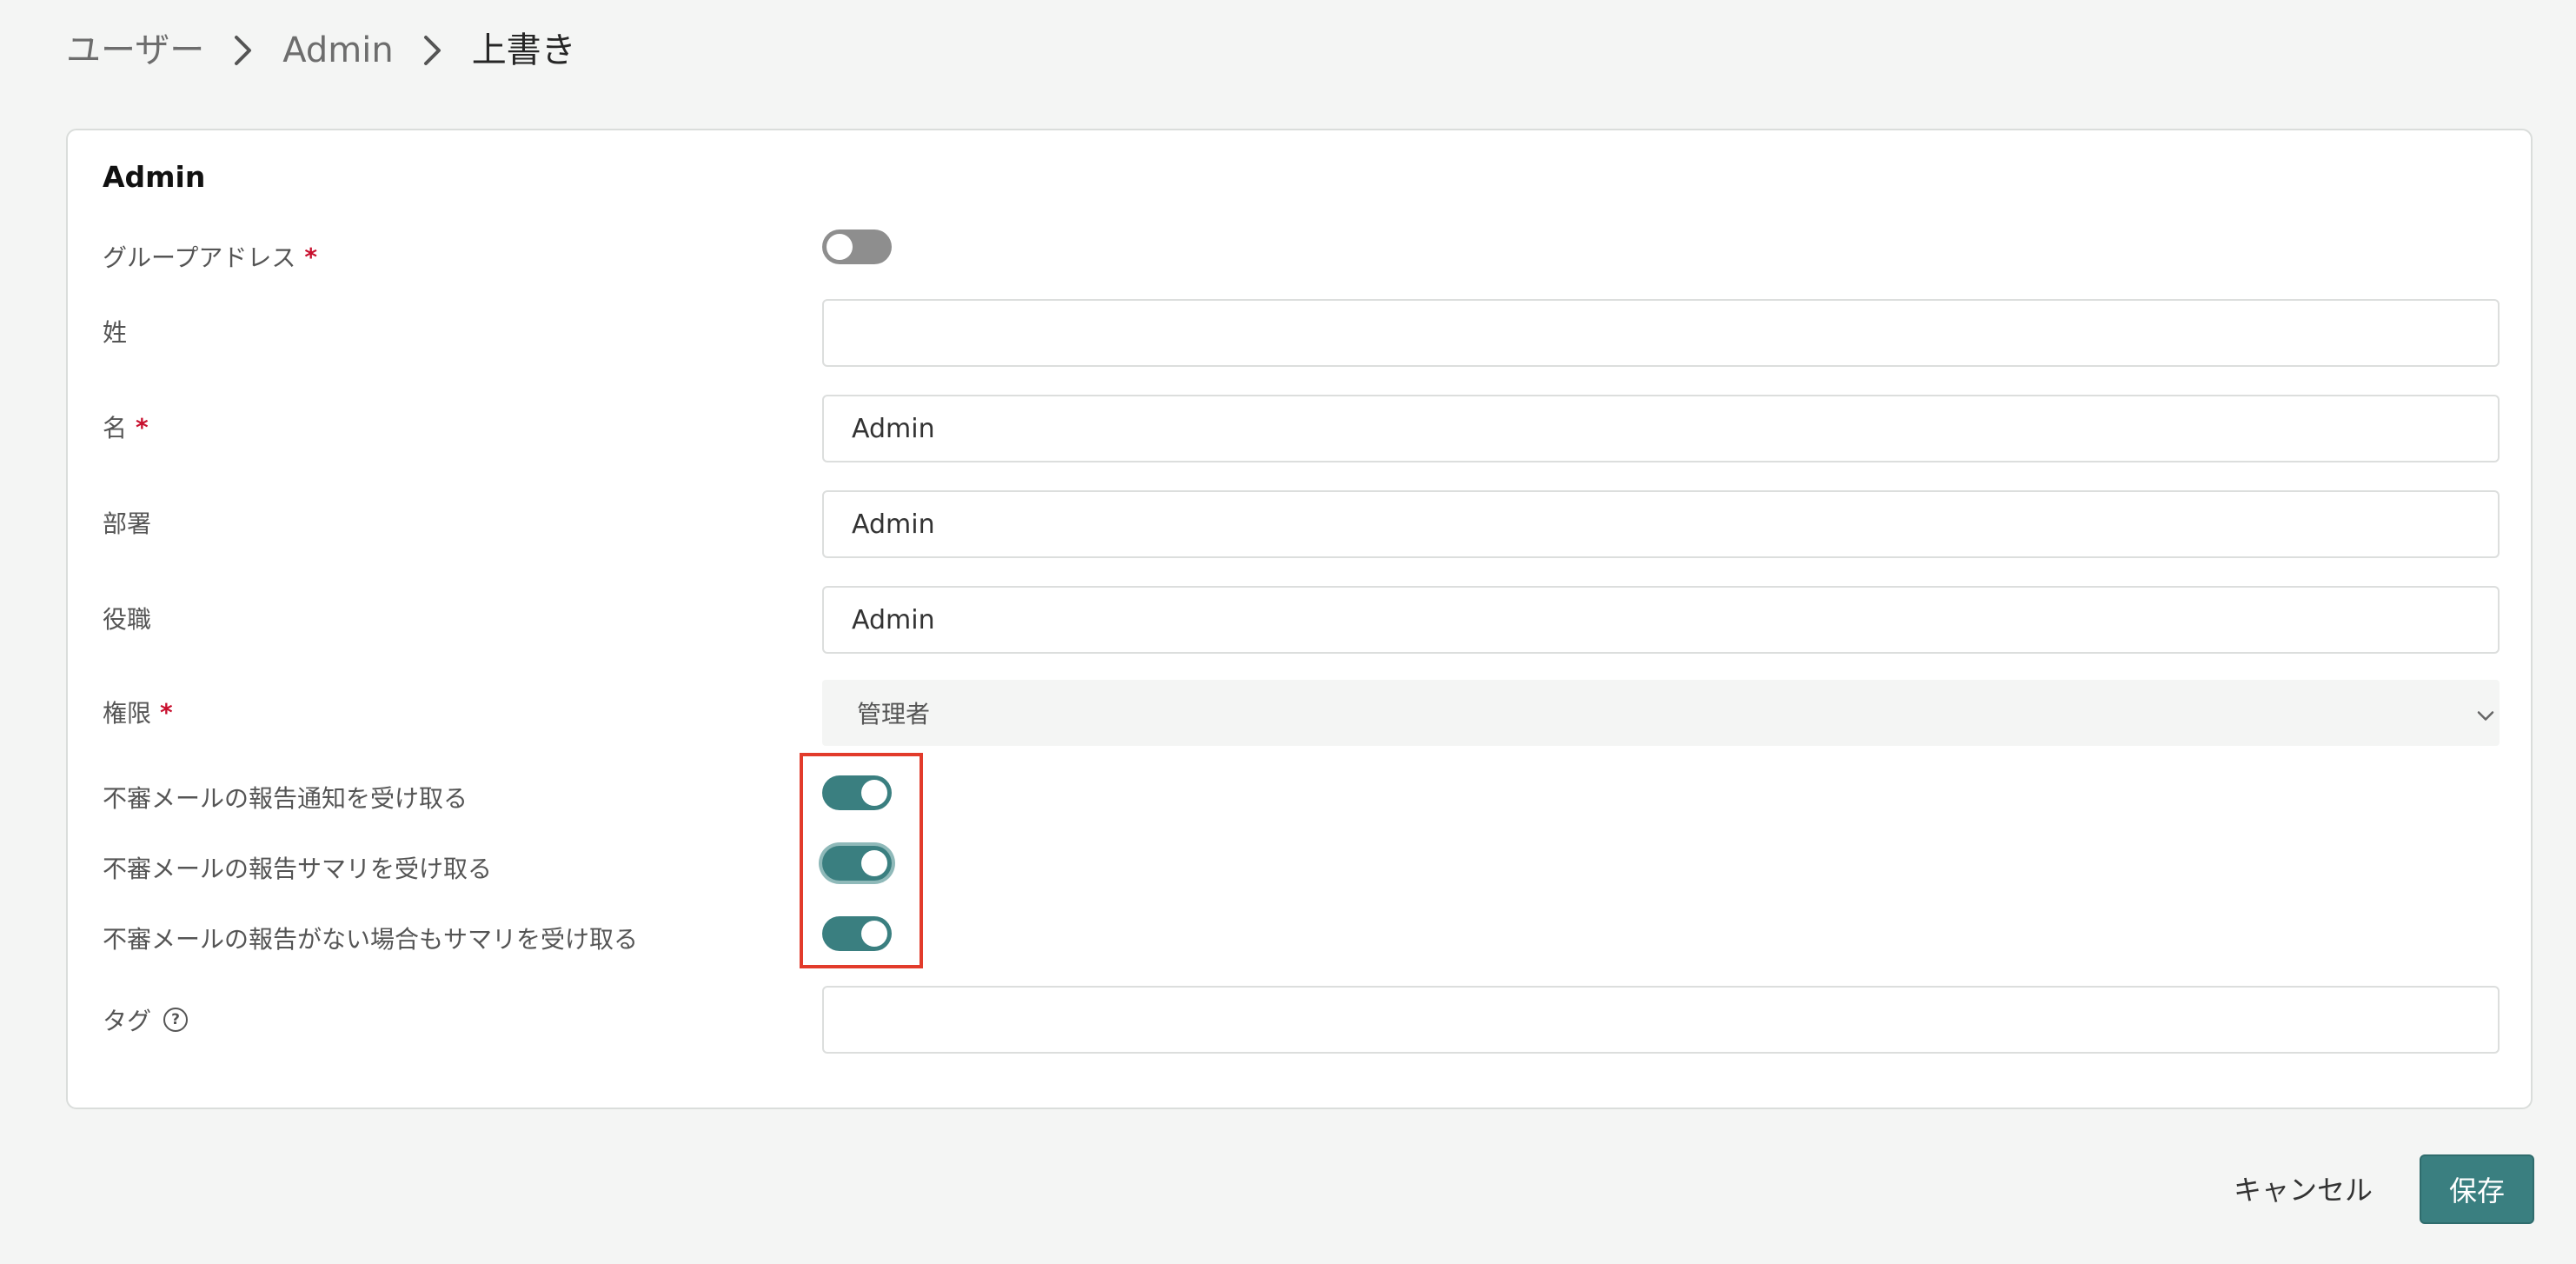  I want to click on report-summary-toggle, so click(857, 863).